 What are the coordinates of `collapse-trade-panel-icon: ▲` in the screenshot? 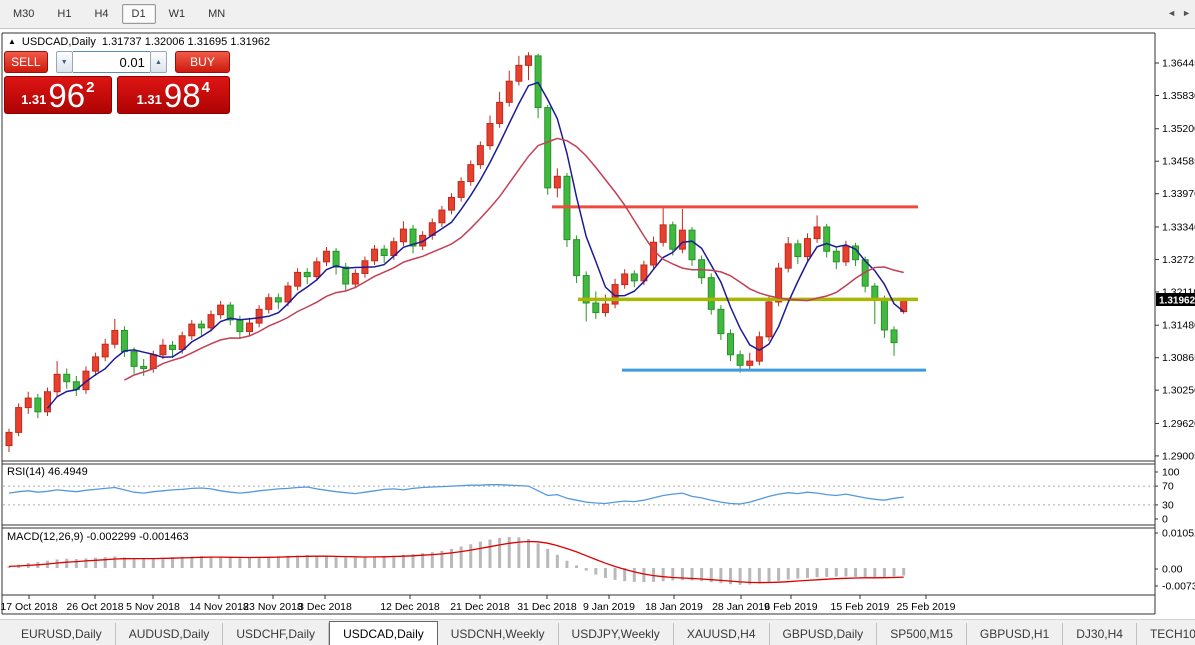 It's located at (12, 42).